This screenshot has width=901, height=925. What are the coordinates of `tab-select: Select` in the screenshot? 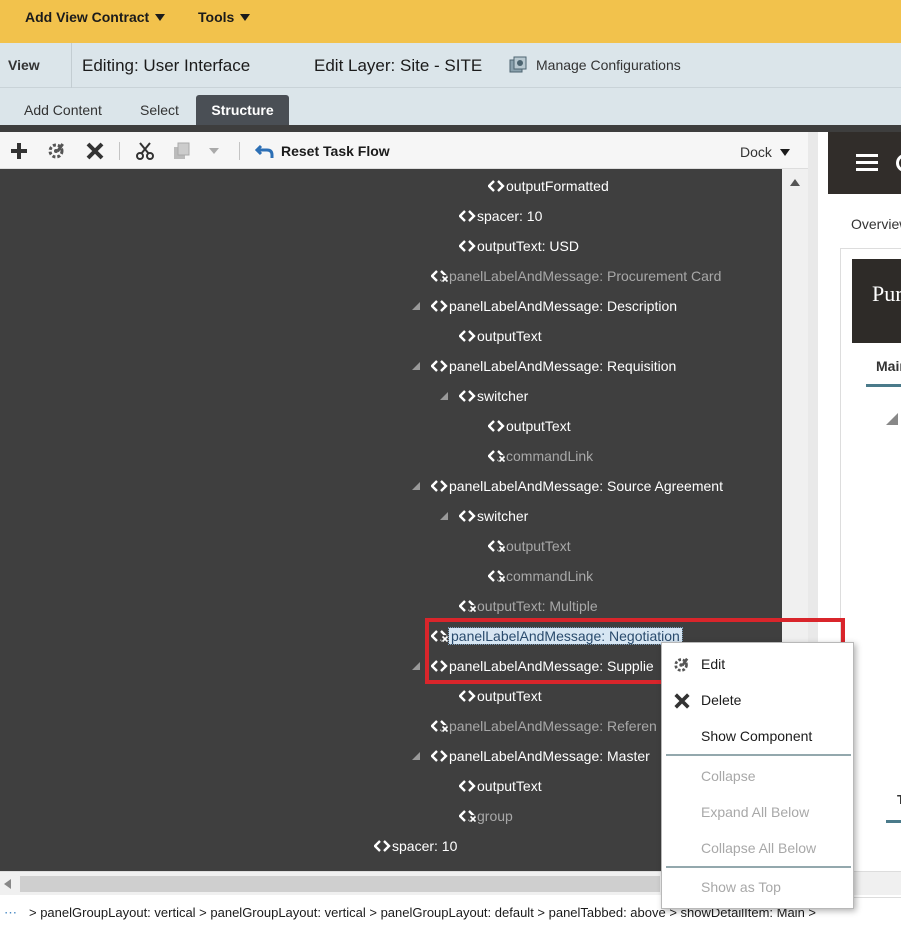 It's located at (159, 110).